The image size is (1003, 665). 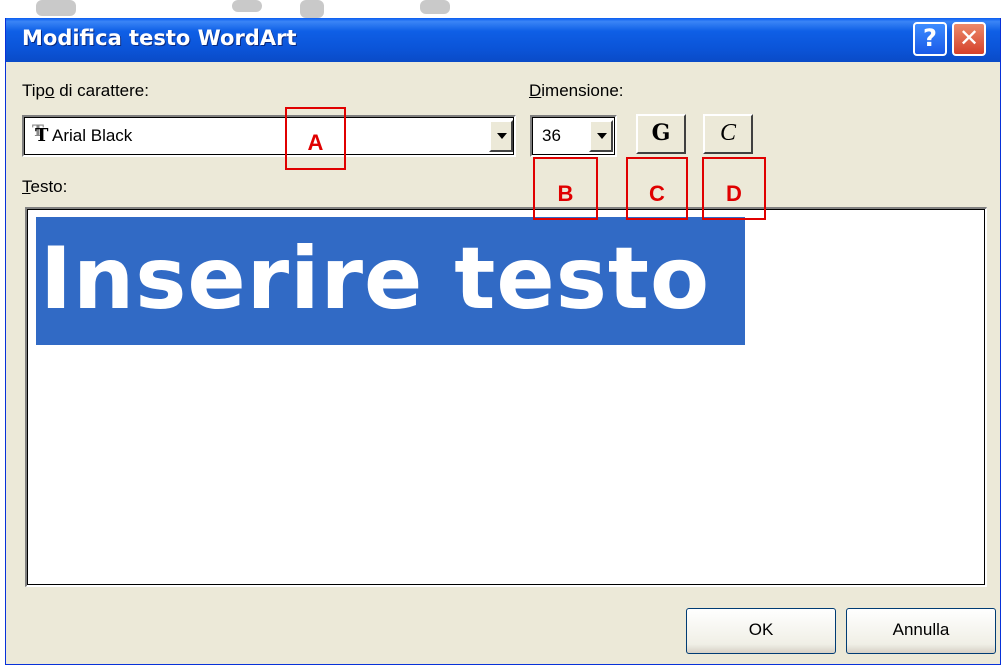 I want to click on cancel-button: Annulla, so click(x=921, y=631).